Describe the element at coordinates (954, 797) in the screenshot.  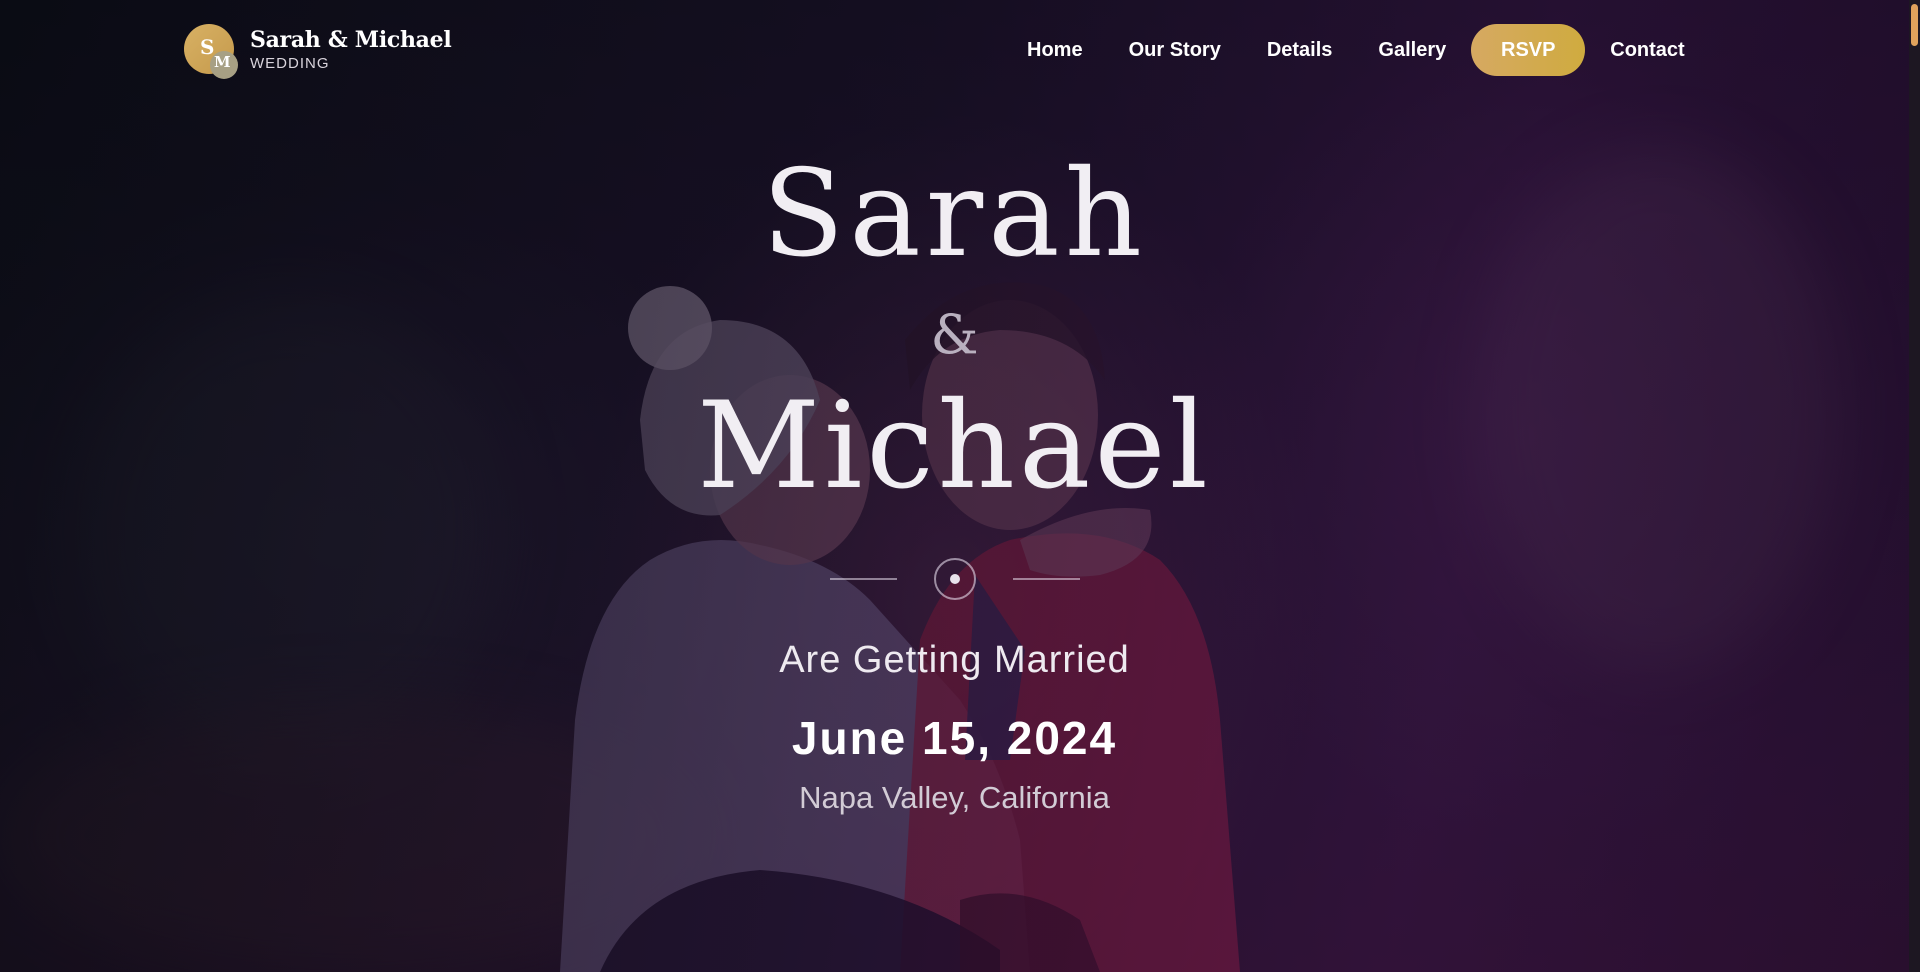
I see `wedding-location: Napa Valley, California` at that location.